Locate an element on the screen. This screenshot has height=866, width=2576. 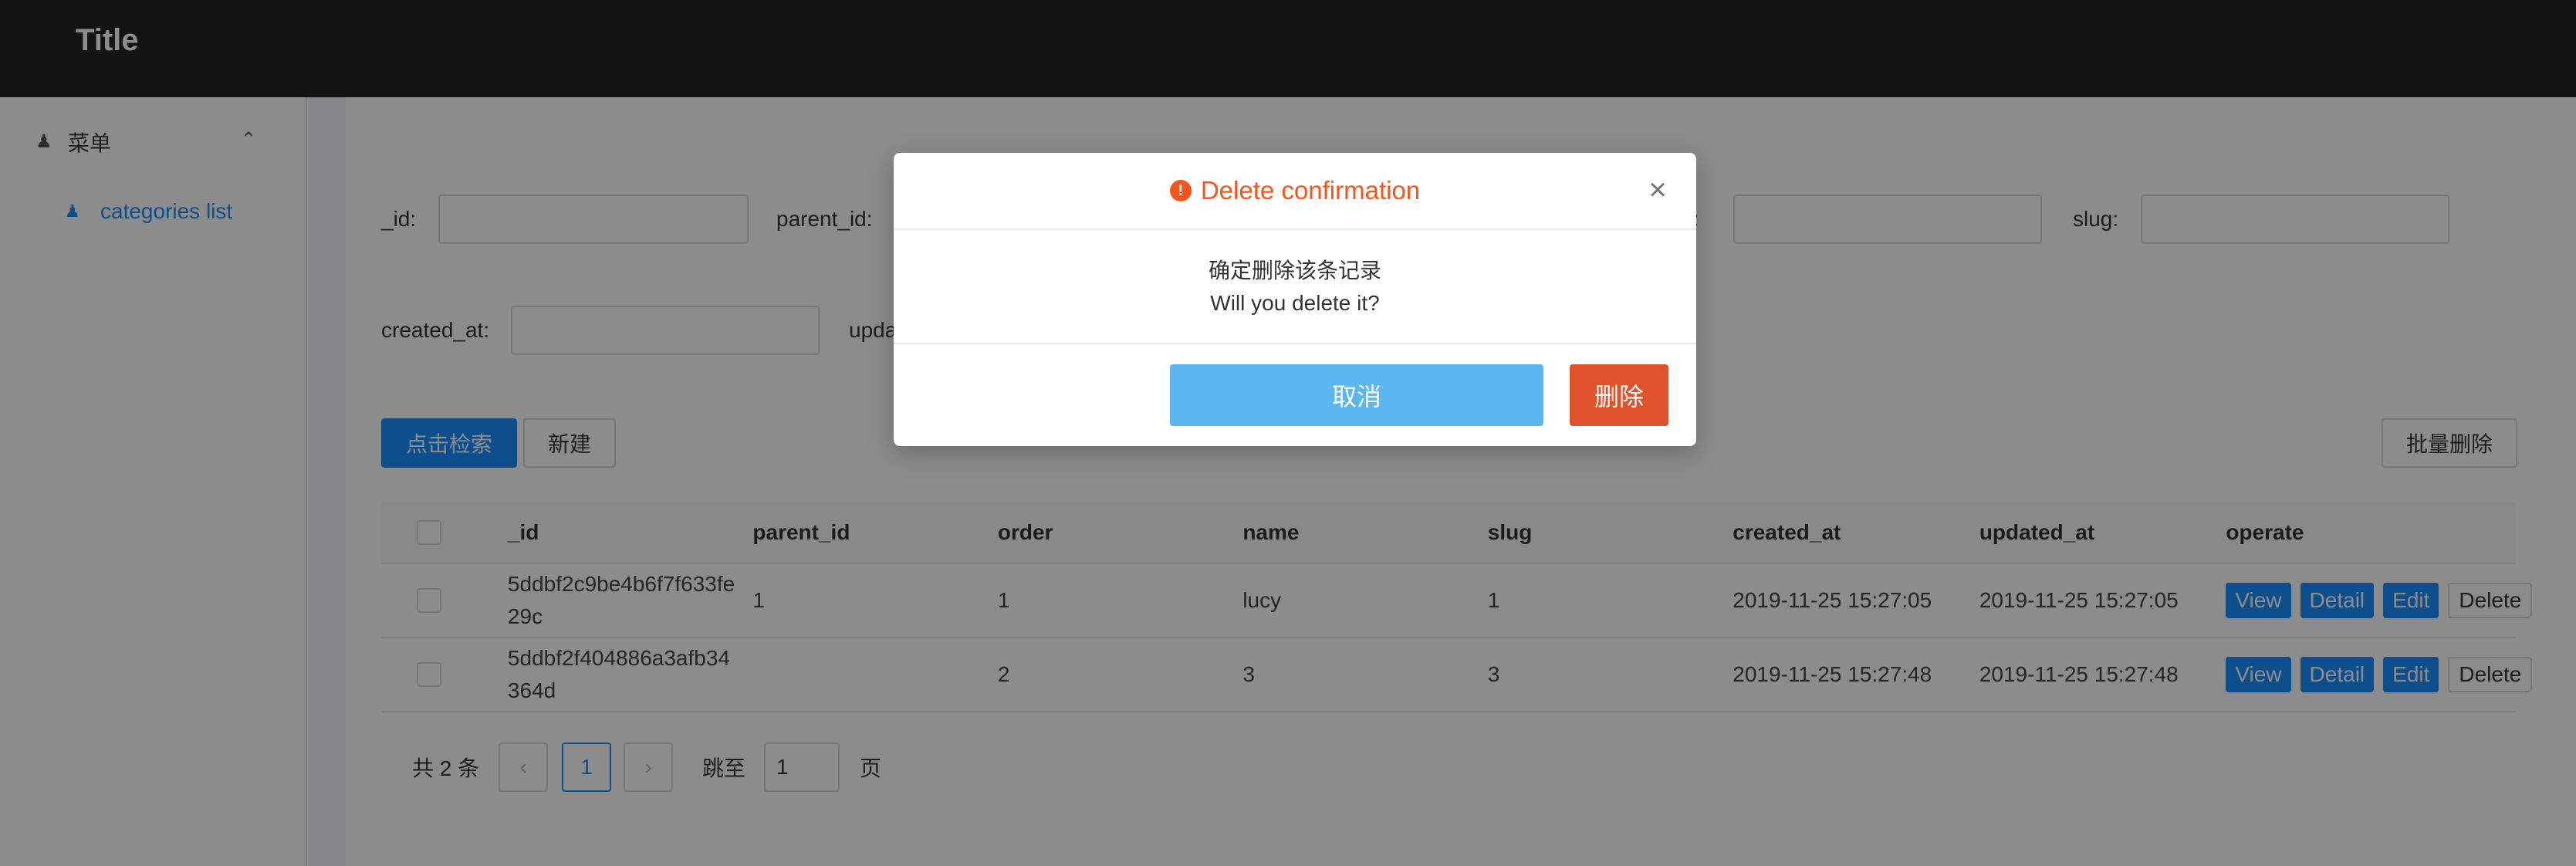
confirm-delete-button: 删除 is located at coordinates (1619, 395).